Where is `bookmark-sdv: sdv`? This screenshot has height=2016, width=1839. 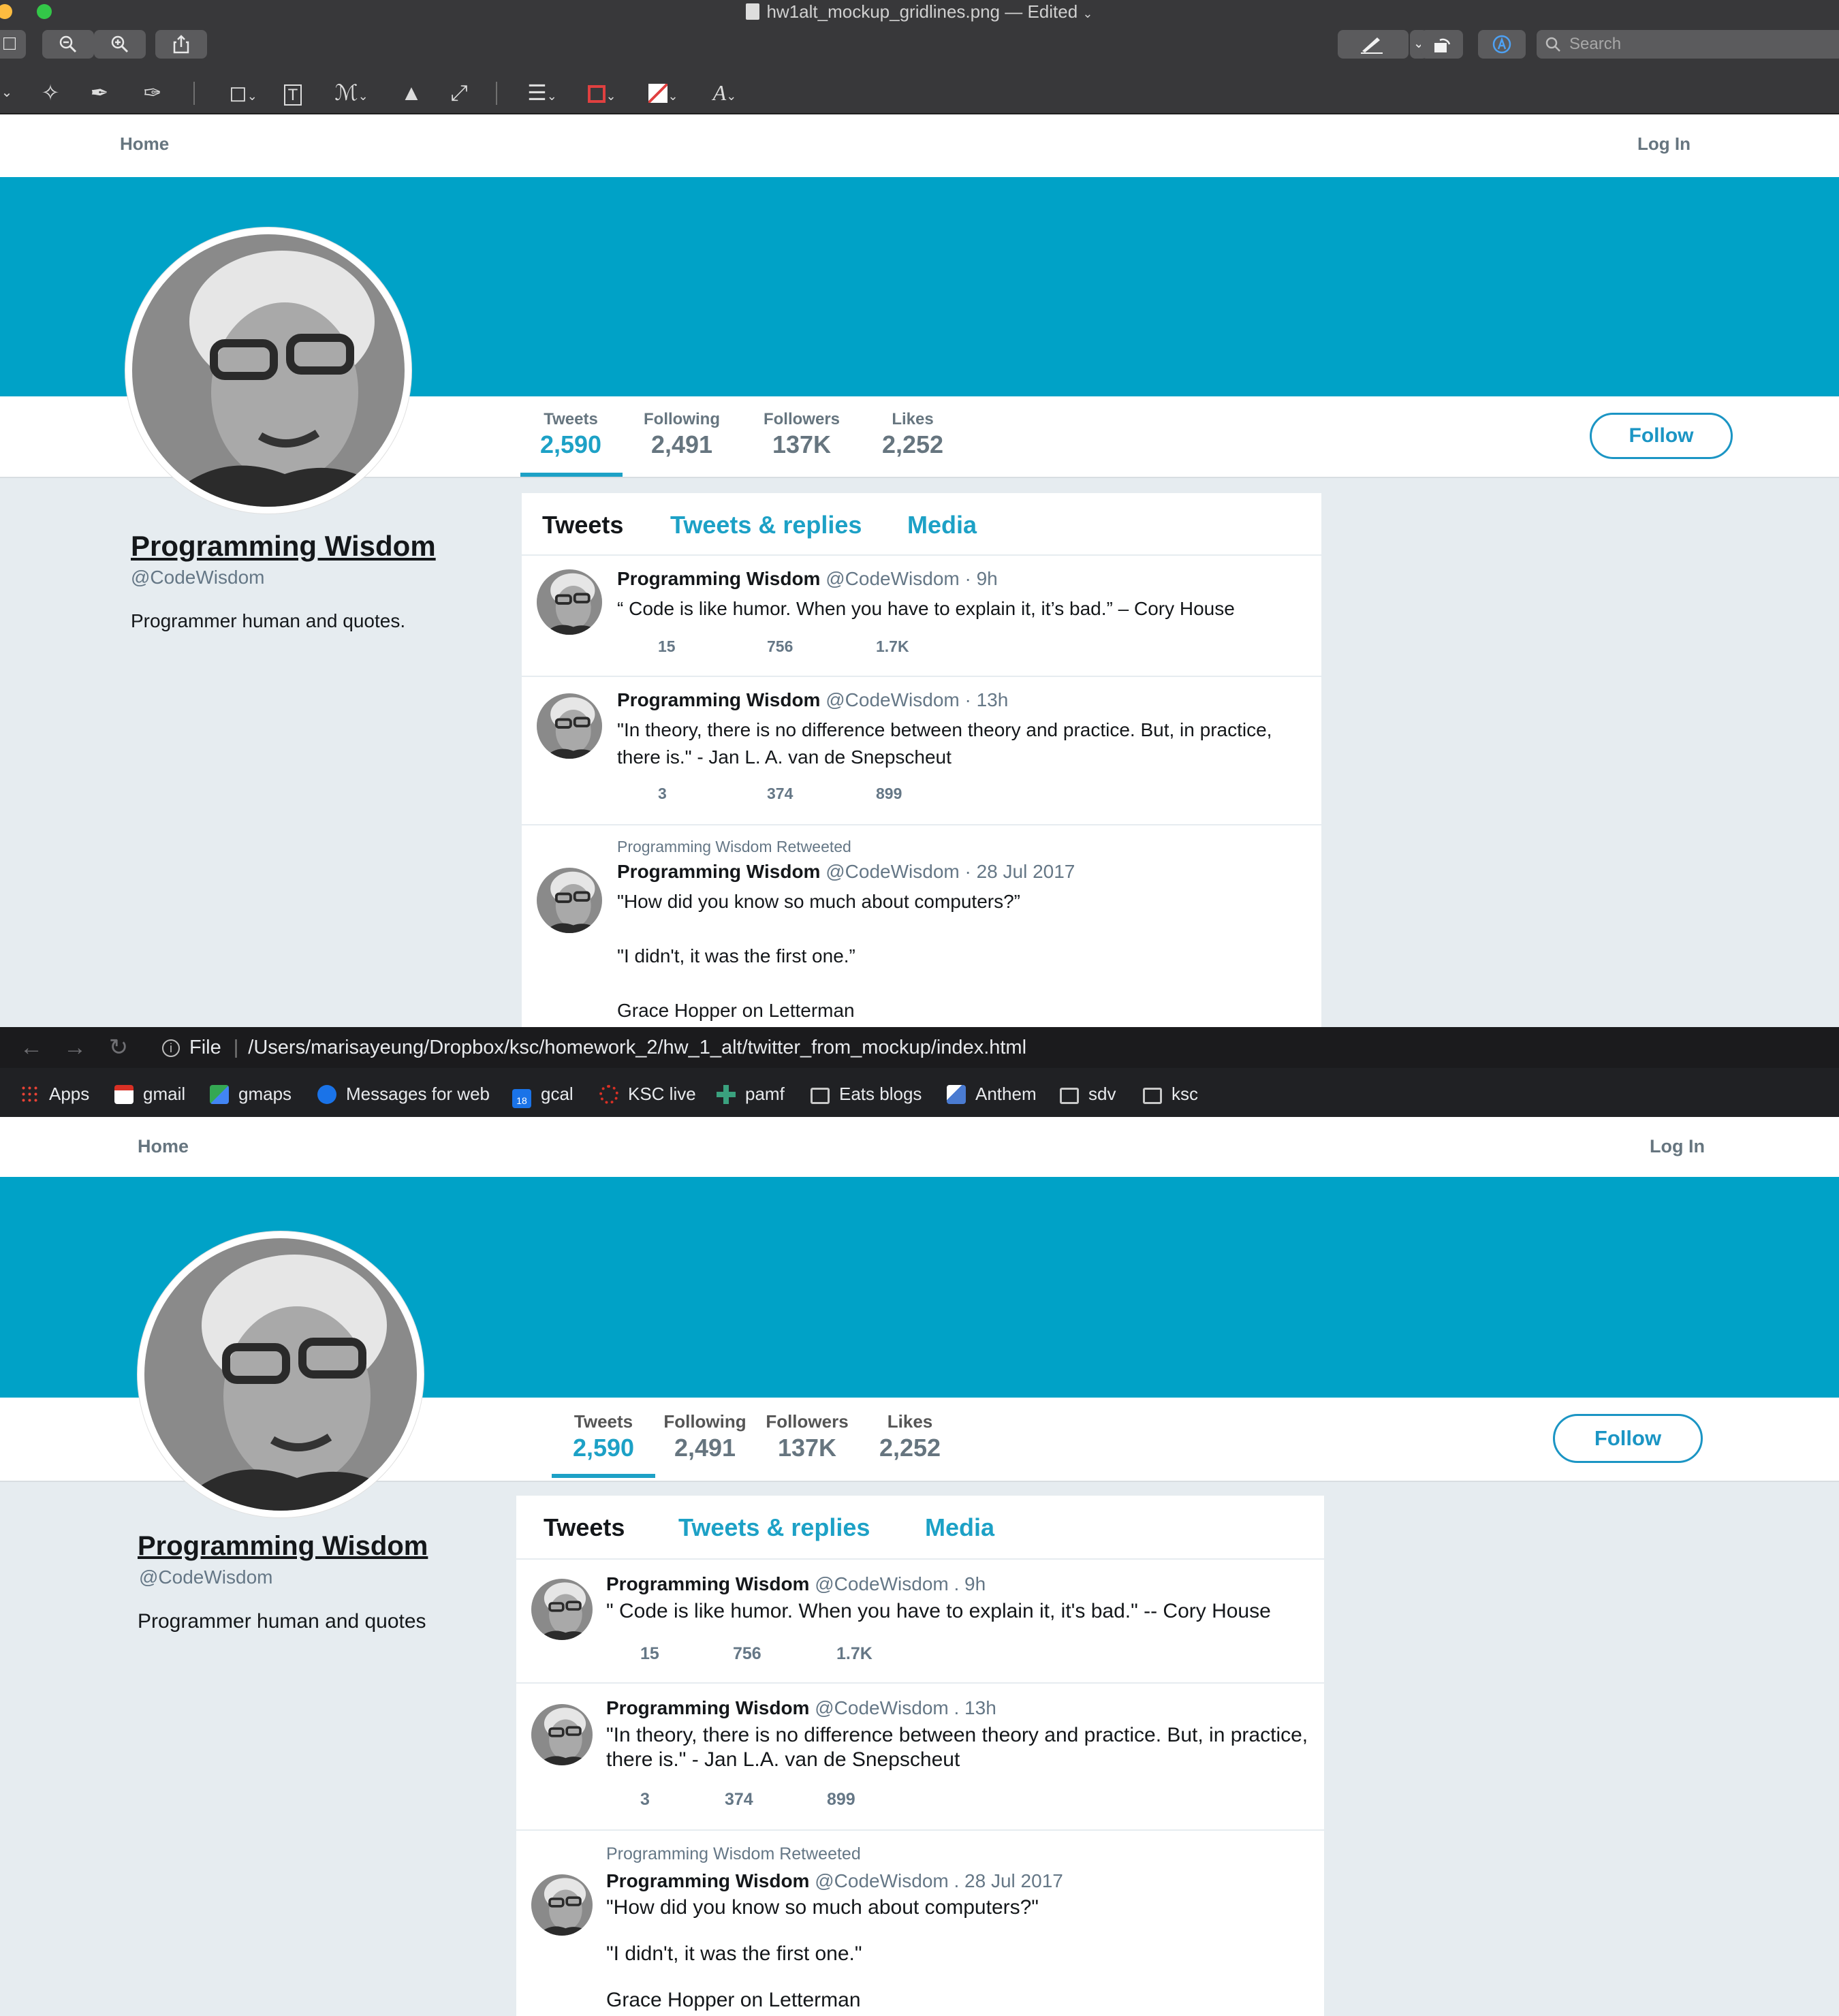
bookmark-sdv: sdv is located at coordinates (1088, 1094).